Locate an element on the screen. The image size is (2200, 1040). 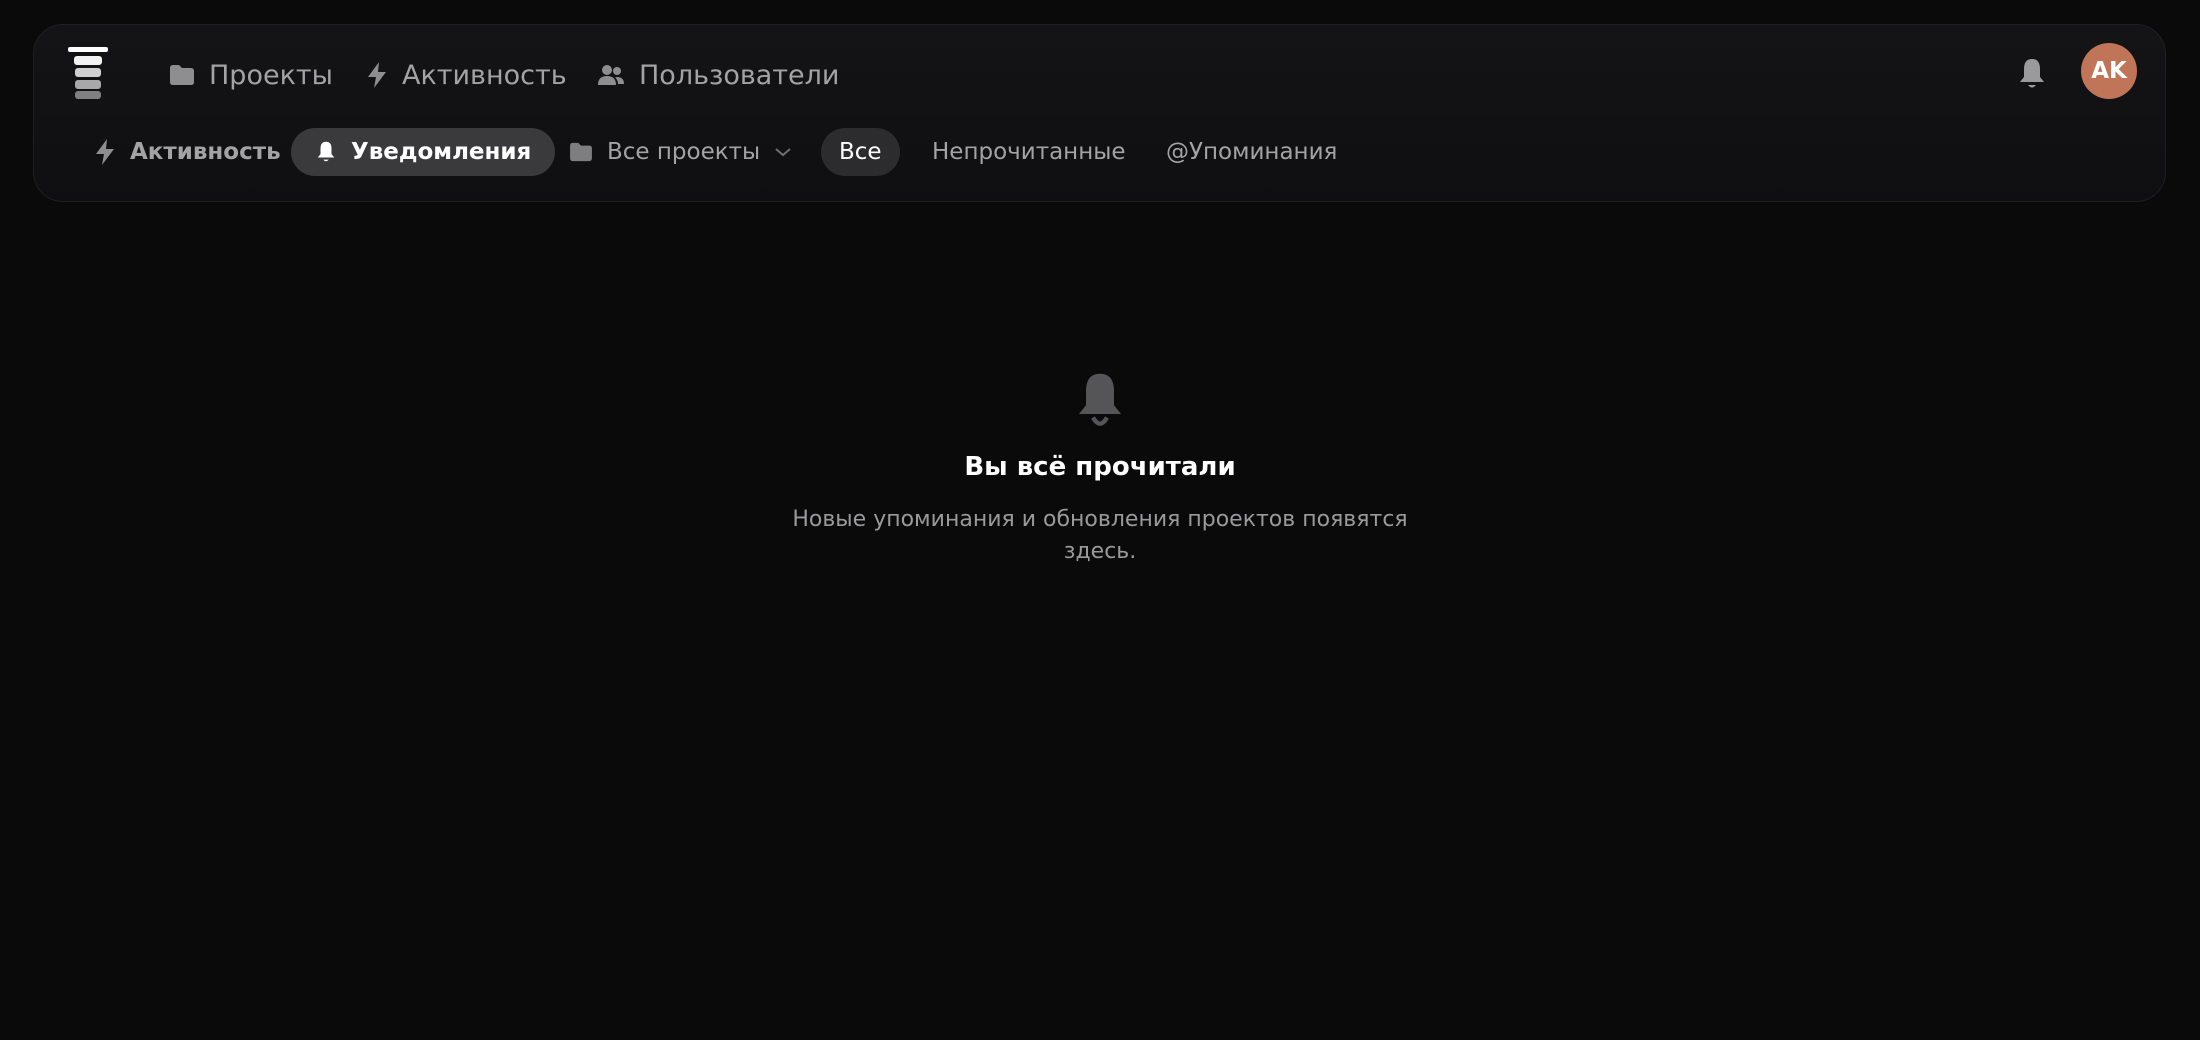
filter-all-chip: Все is located at coordinates (860, 152).